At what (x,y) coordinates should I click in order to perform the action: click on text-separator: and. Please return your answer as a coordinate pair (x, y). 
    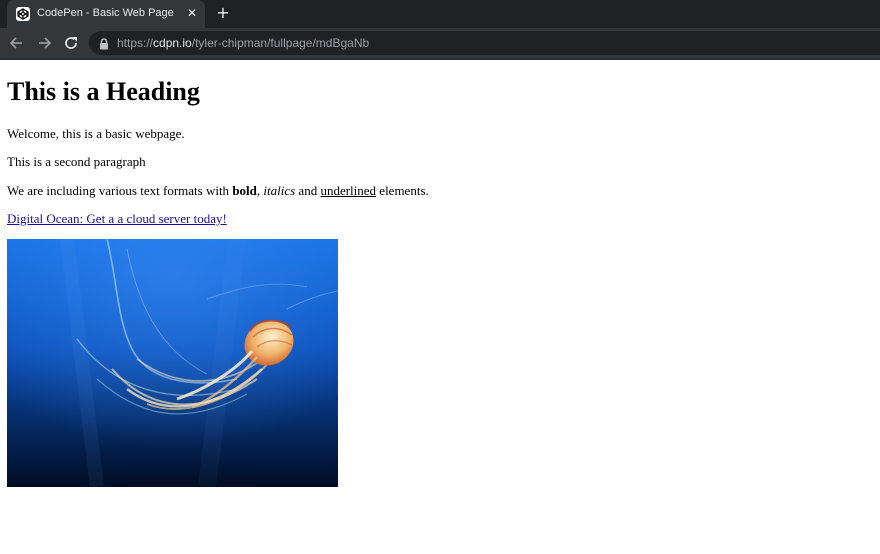
    Looking at the image, I should click on (308, 190).